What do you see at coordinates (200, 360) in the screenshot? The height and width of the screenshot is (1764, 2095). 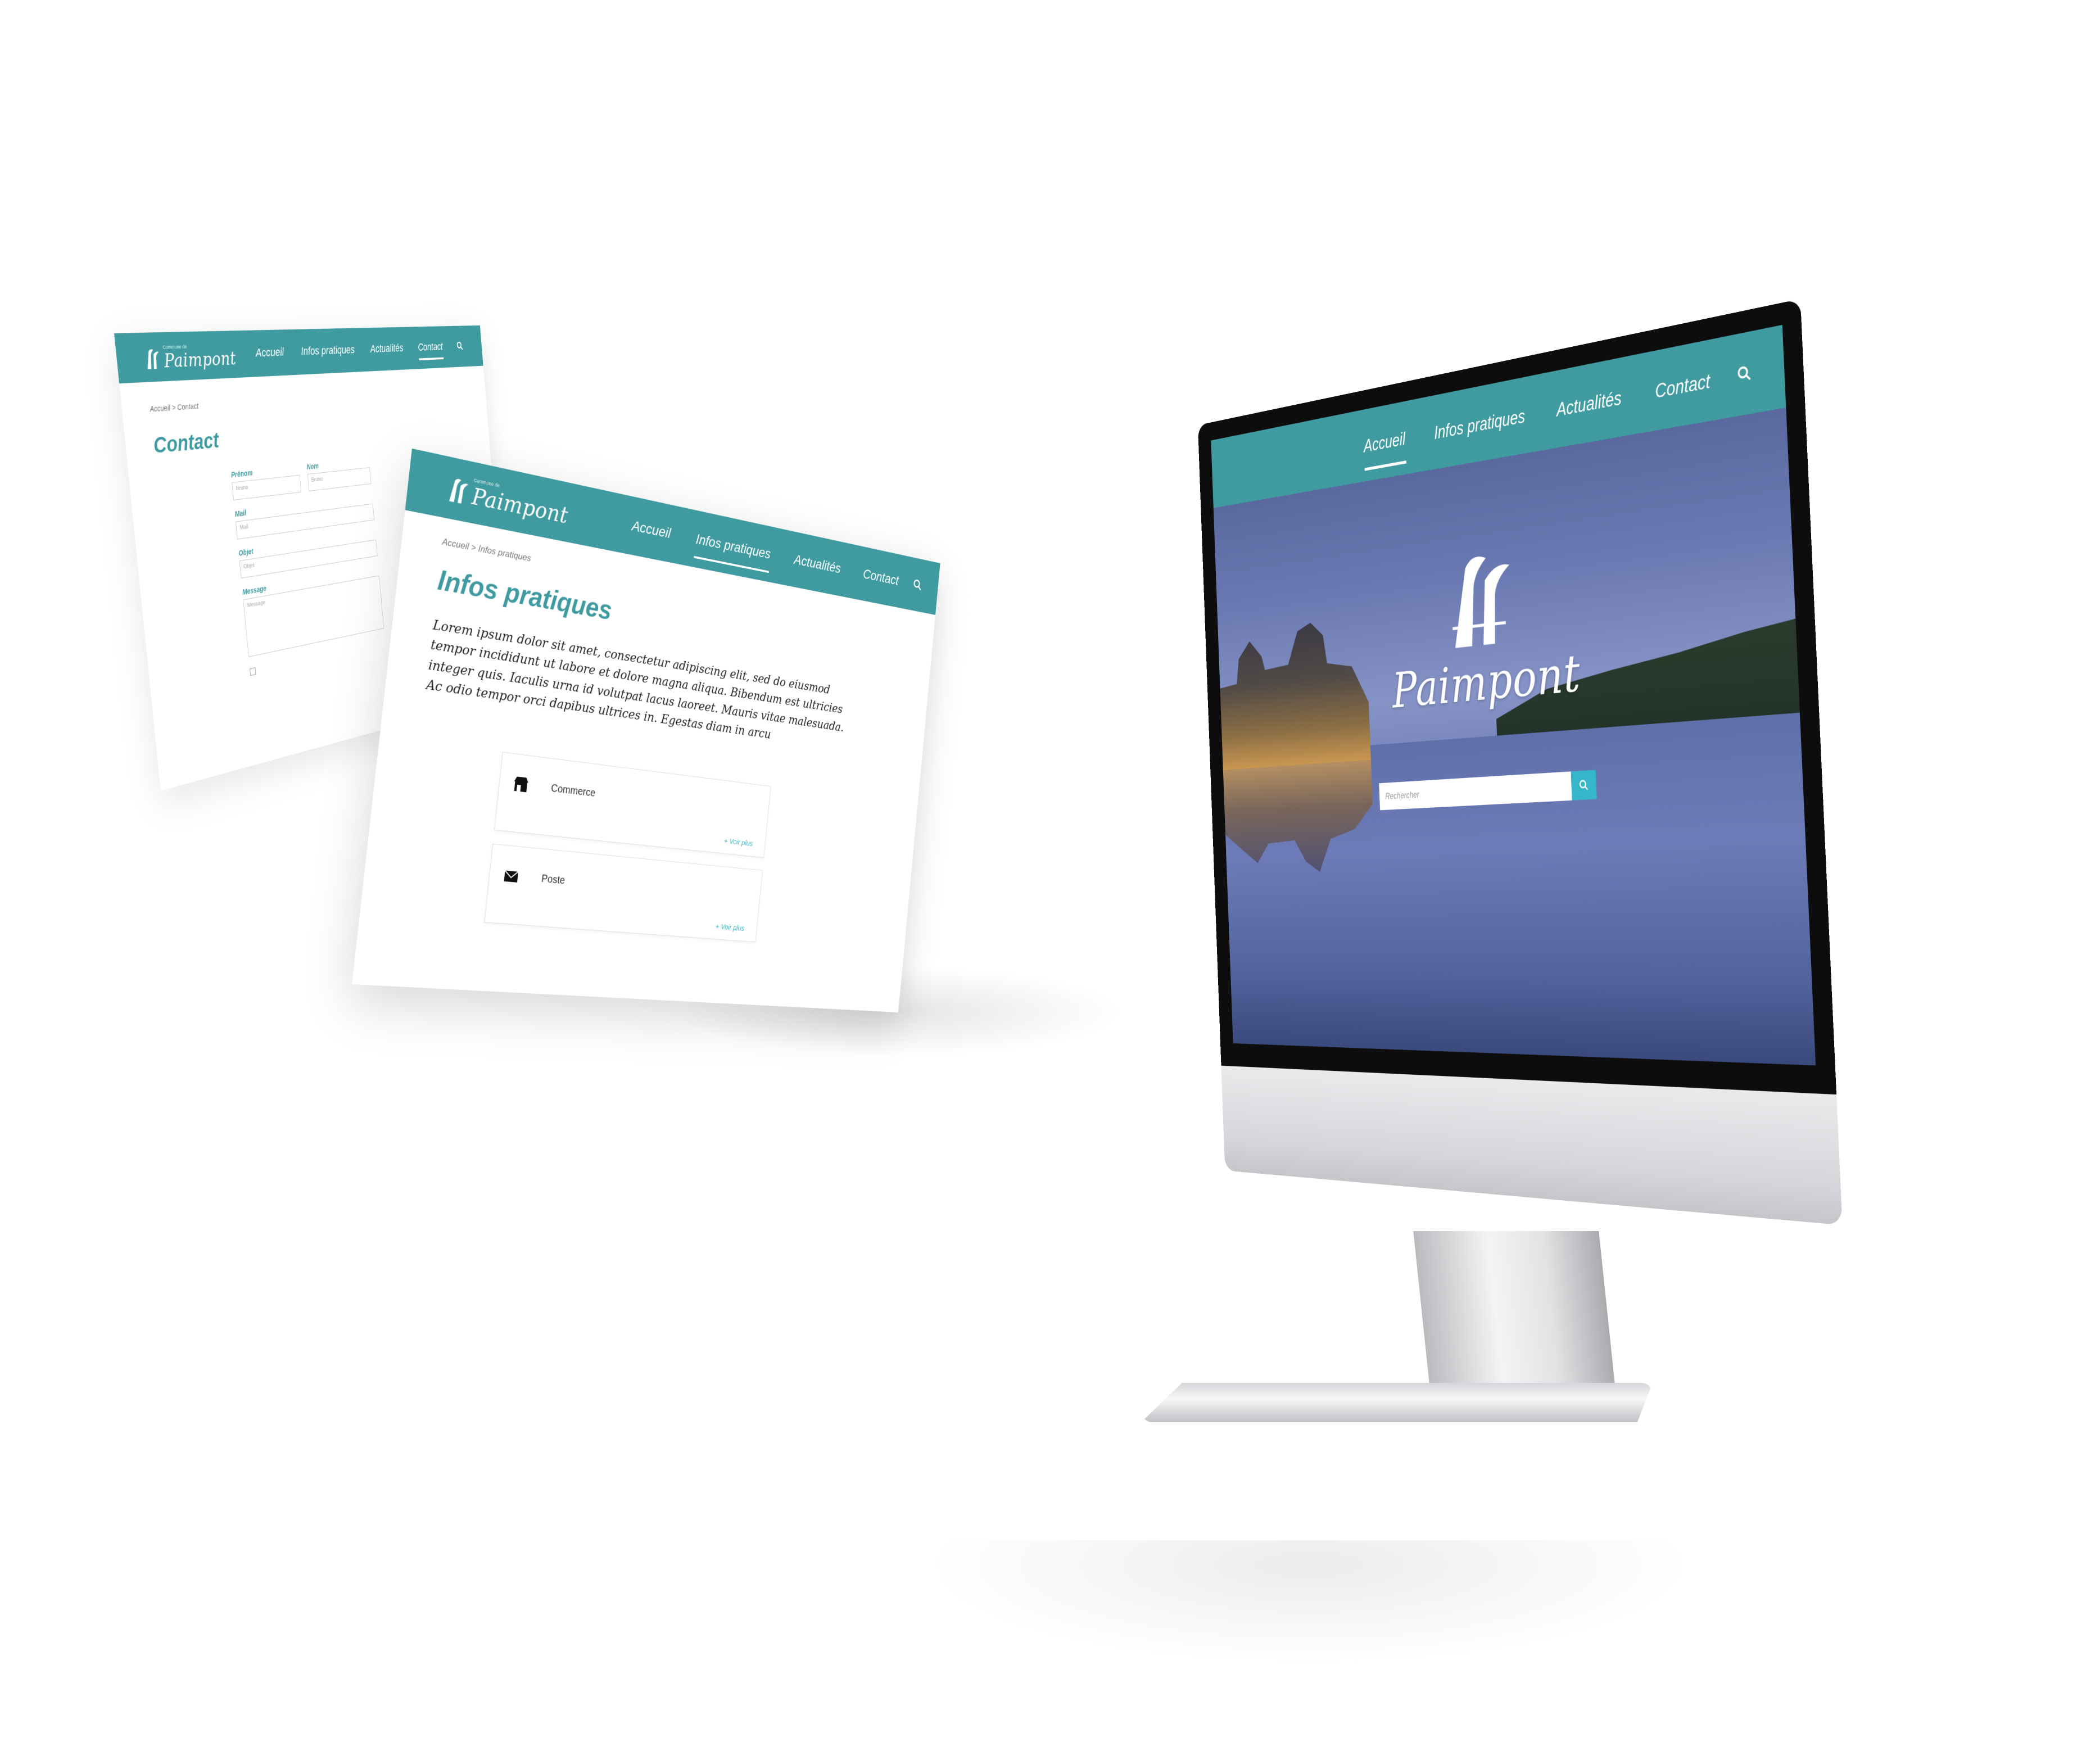 I see `logo-wordmark: Paimpont` at bounding box center [200, 360].